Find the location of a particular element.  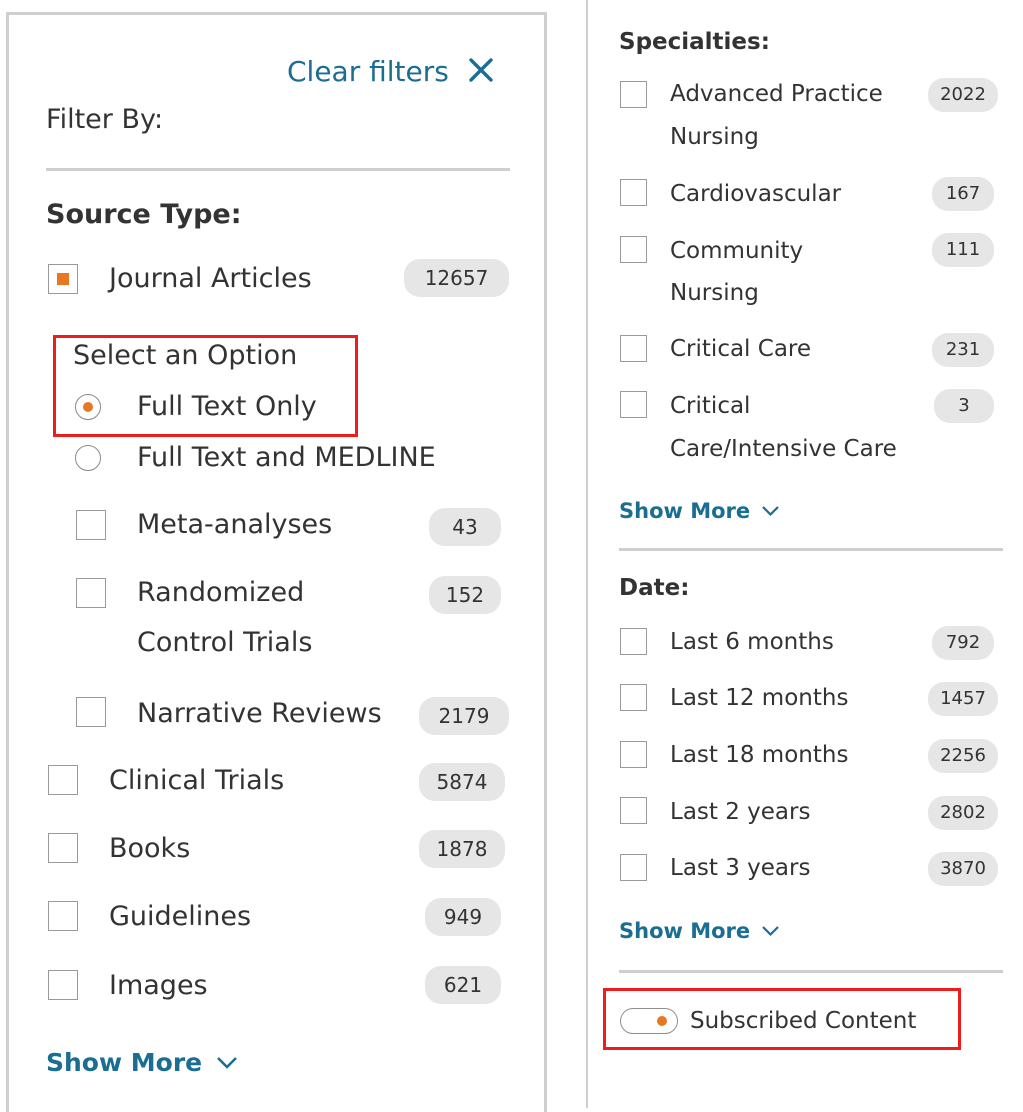

guidelines-label: Guidelines is located at coordinates (180, 916).